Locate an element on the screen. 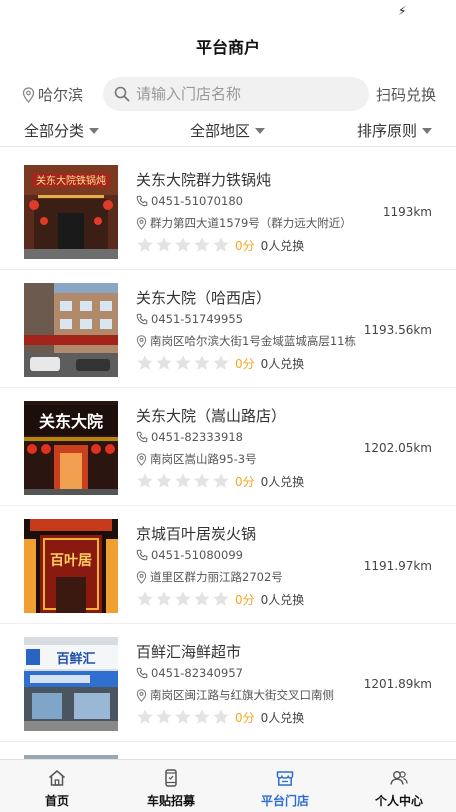 The image size is (456, 812). store-address-text: 南岗区嵩山路95-3号 is located at coordinates (203, 459).